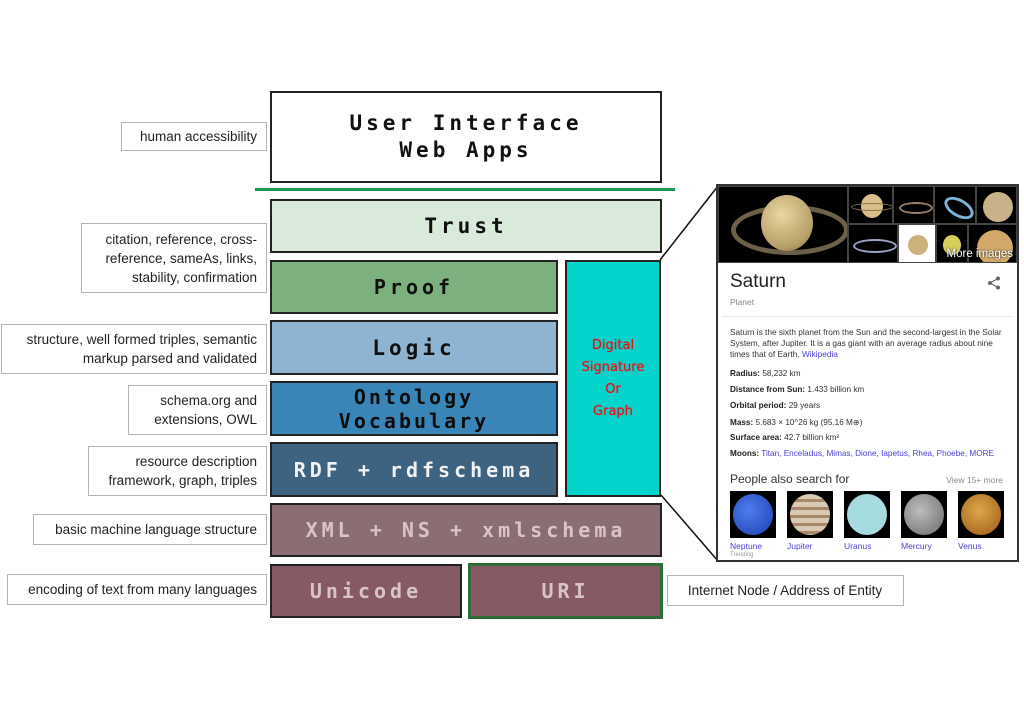 This screenshot has width=1024, height=724. Describe the element at coordinates (994, 283) in the screenshot. I see `share-icon` at that location.